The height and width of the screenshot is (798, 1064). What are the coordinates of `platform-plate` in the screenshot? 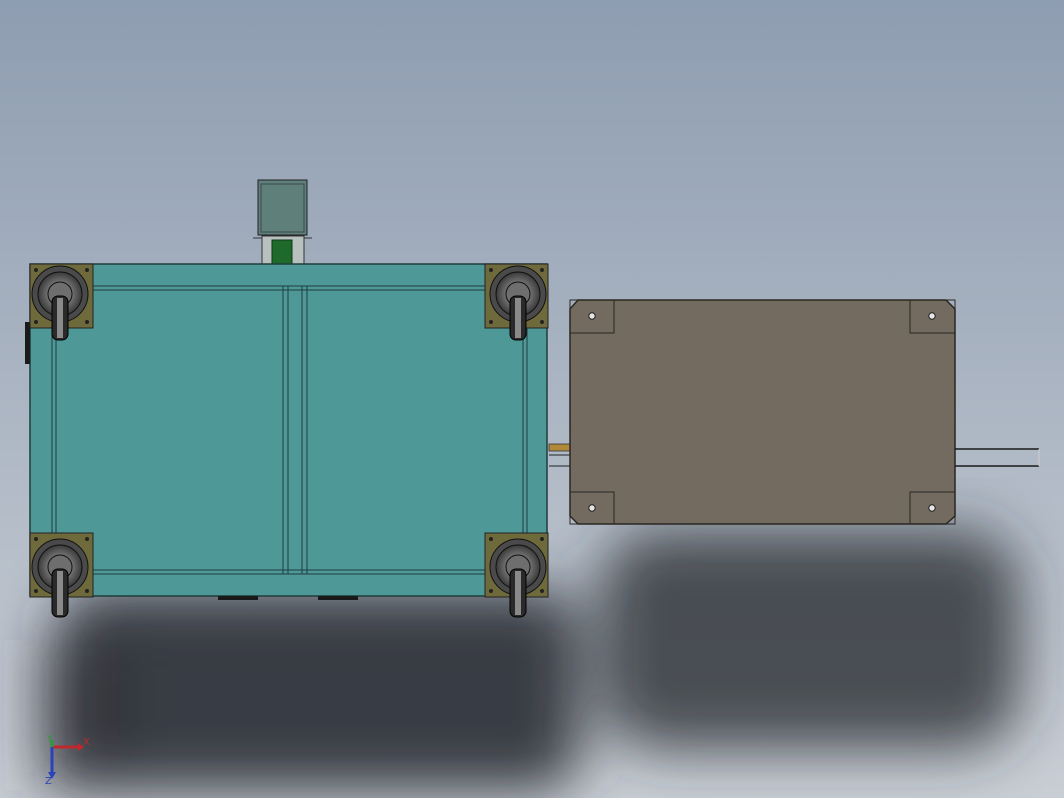 It's located at (762, 412).